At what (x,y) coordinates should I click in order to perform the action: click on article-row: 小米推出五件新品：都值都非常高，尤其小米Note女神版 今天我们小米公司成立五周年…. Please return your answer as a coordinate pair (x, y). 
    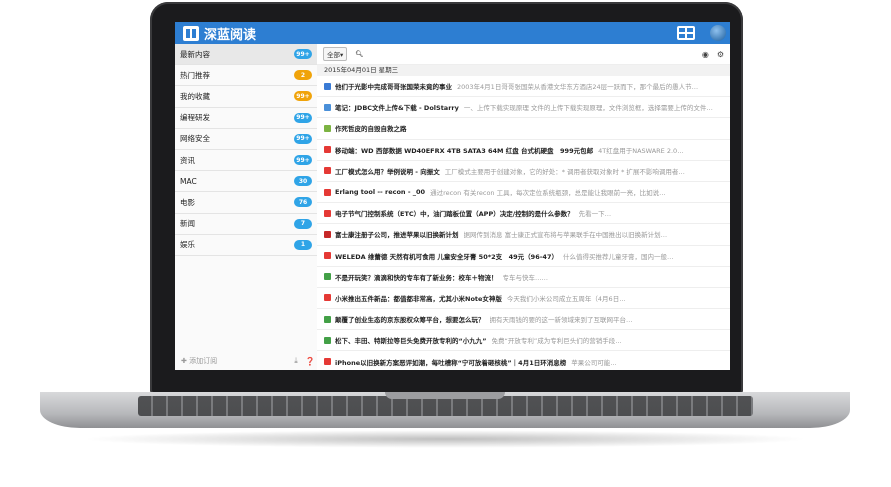
    Looking at the image, I should click on (523, 299).